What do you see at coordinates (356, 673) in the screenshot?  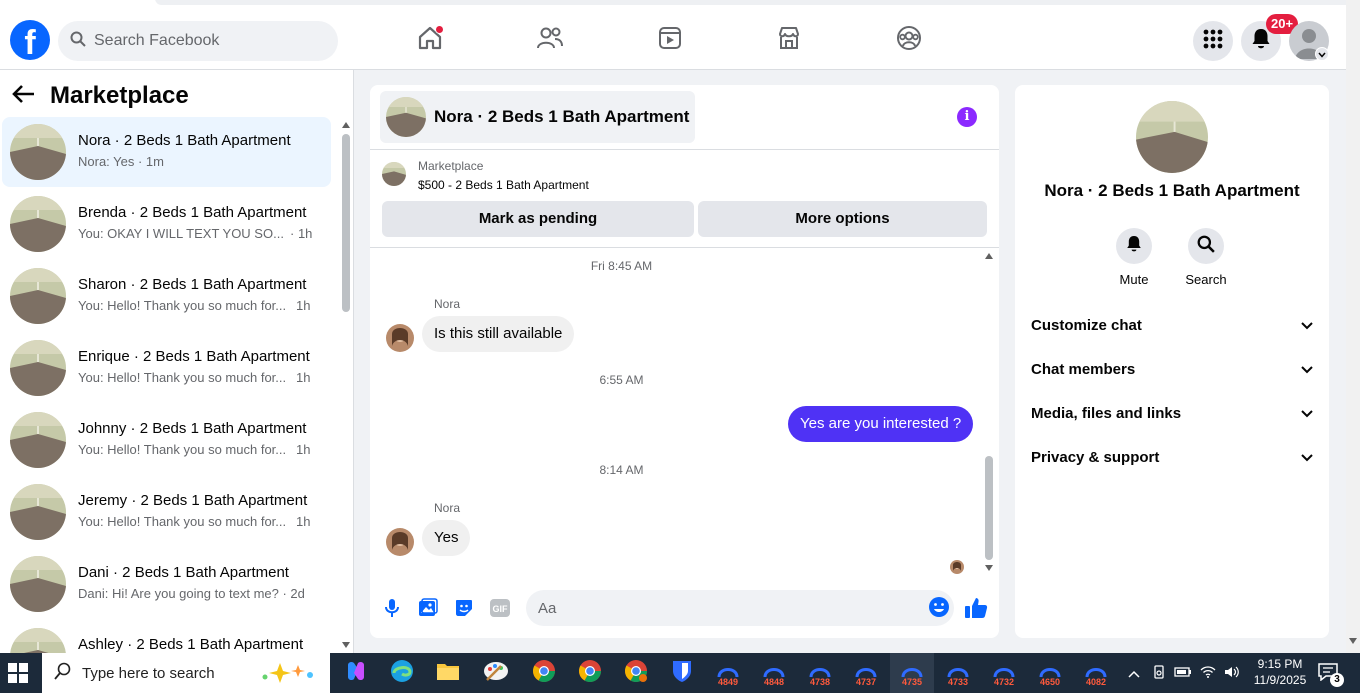 I see `taskbar-copilot` at bounding box center [356, 673].